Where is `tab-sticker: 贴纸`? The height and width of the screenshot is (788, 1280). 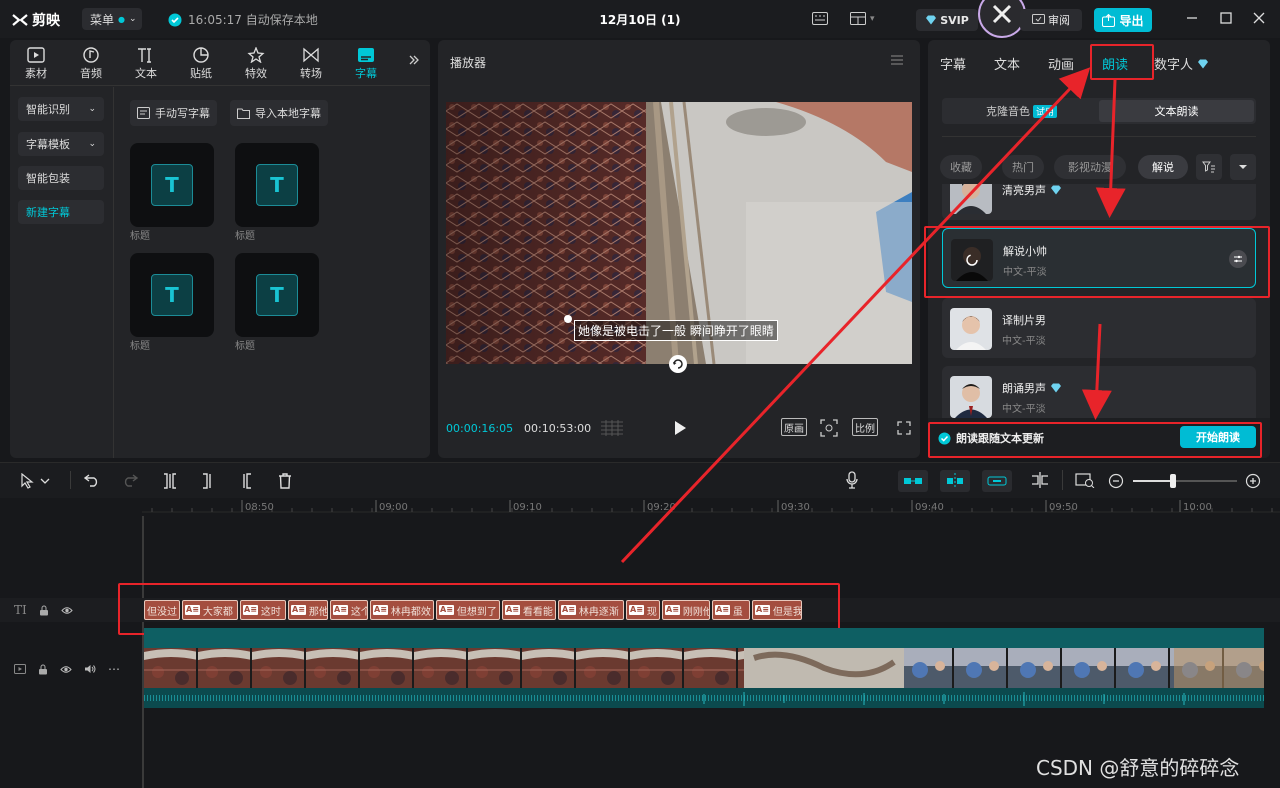
tab-sticker: 贴纸 is located at coordinates (201, 64).